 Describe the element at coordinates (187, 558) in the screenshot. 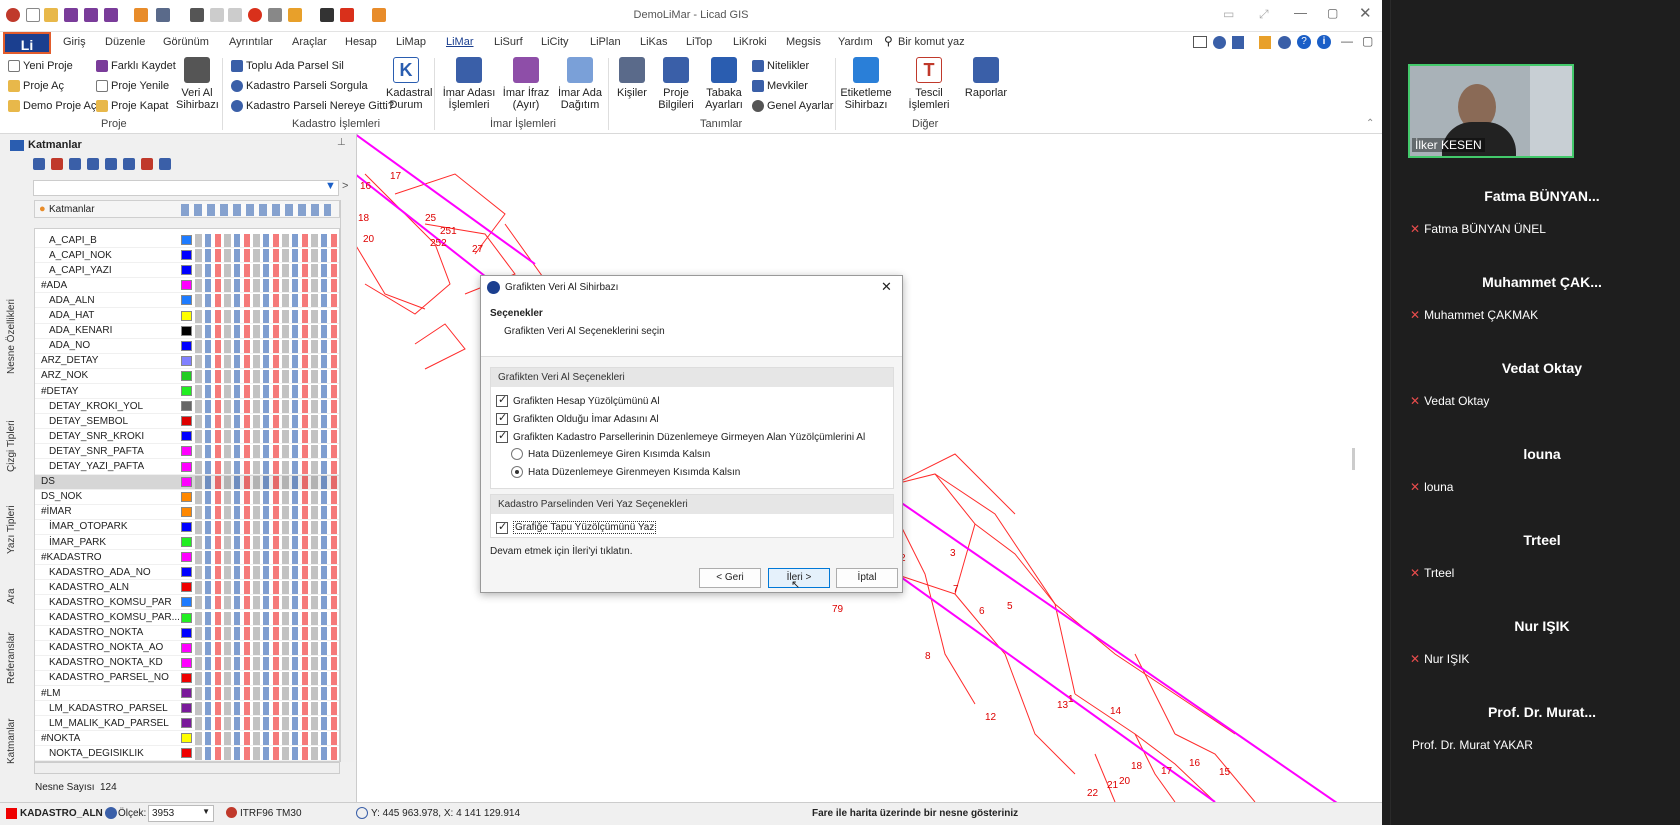

I see `layer-row: #KADASTRO` at that location.